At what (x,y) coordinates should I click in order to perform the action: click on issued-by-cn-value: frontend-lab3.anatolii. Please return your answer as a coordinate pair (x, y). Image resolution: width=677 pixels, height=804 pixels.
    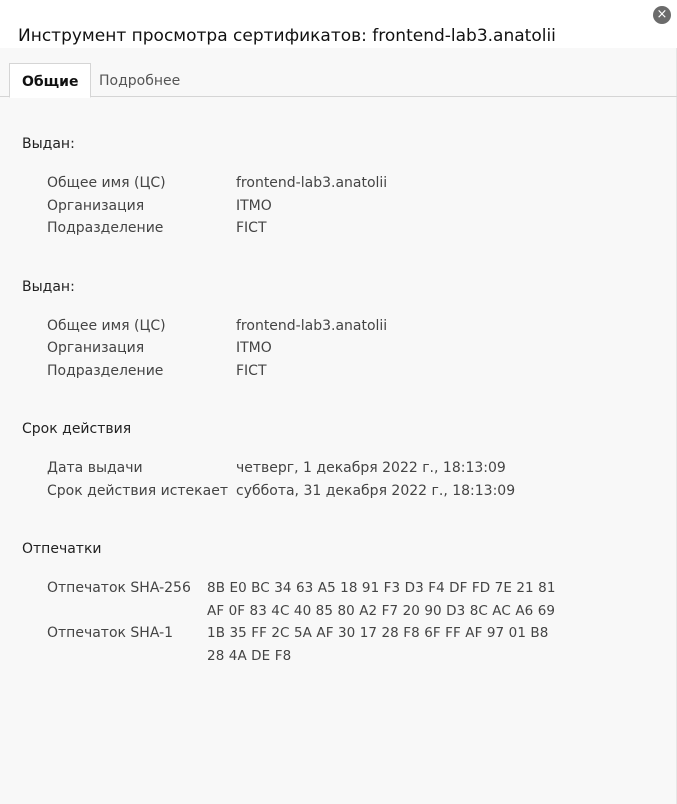
    Looking at the image, I should click on (312, 326).